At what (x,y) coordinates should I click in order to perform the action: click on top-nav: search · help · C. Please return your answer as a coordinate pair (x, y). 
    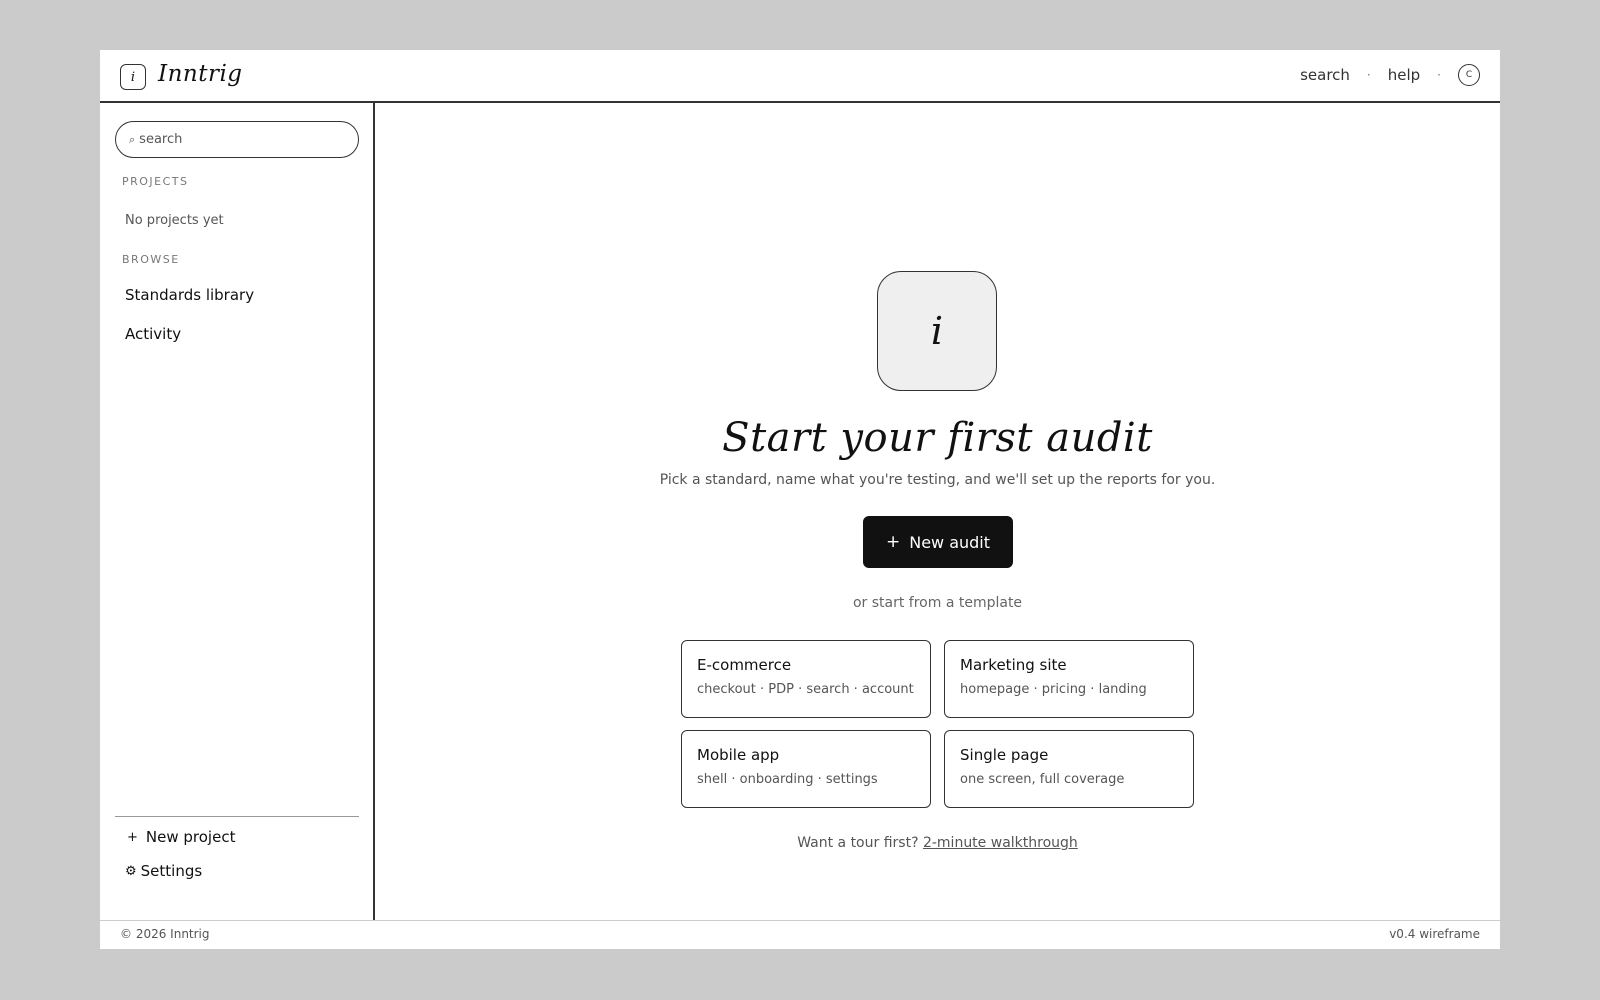
    Looking at the image, I should click on (1390, 75).